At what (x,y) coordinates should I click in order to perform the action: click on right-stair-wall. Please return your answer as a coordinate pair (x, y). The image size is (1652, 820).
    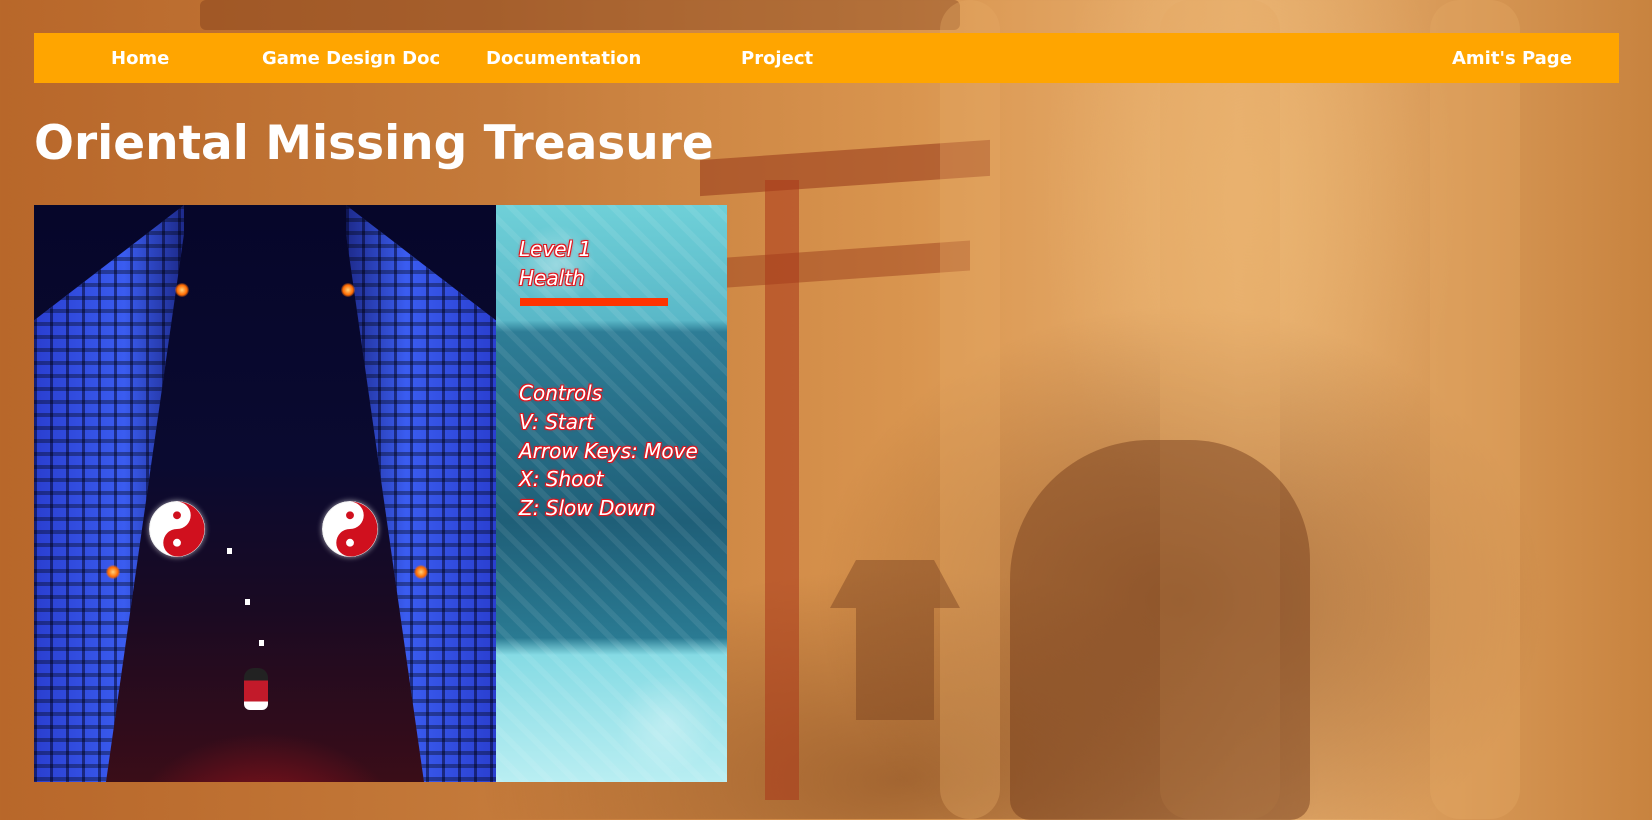
    Looking at the image, I should click on (421, 493).